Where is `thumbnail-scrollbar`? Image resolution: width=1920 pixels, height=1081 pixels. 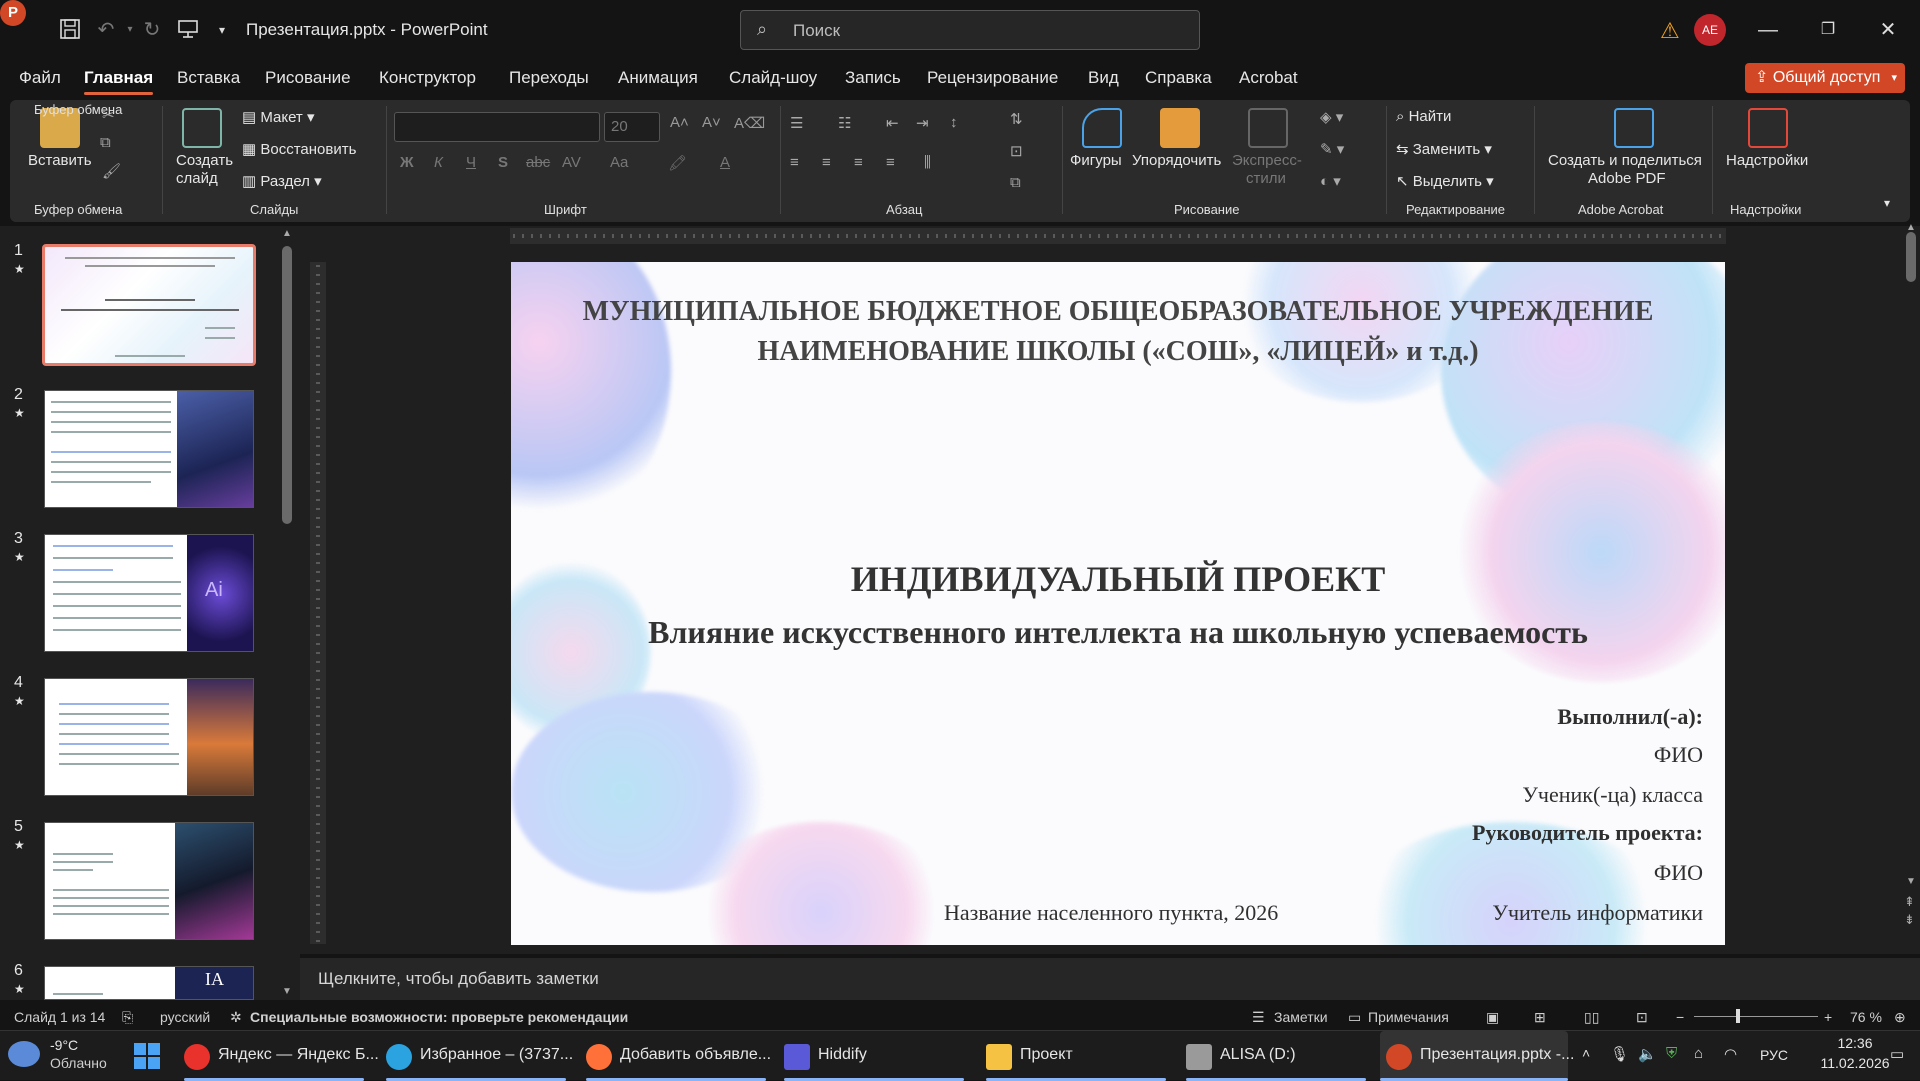 thumbnail-scrollbar is located at coordinates (287, 385).